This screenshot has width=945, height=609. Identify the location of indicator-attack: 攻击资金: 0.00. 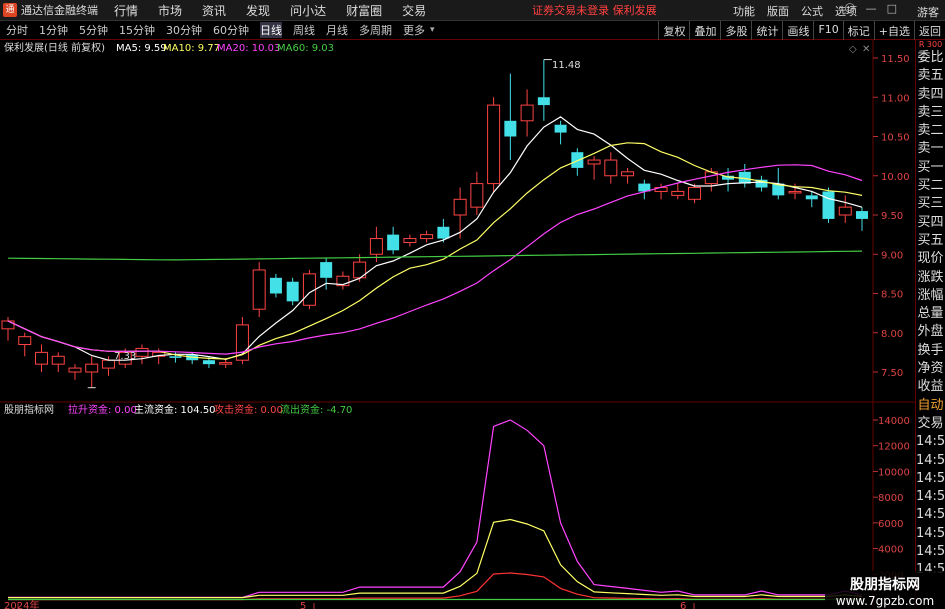
(248, 409).